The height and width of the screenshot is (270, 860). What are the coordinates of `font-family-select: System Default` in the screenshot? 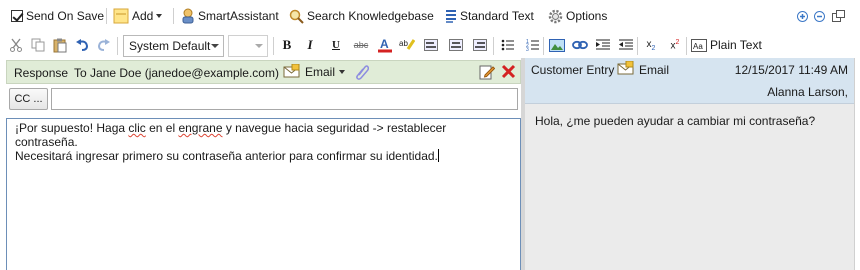 It's located at (173, 46).